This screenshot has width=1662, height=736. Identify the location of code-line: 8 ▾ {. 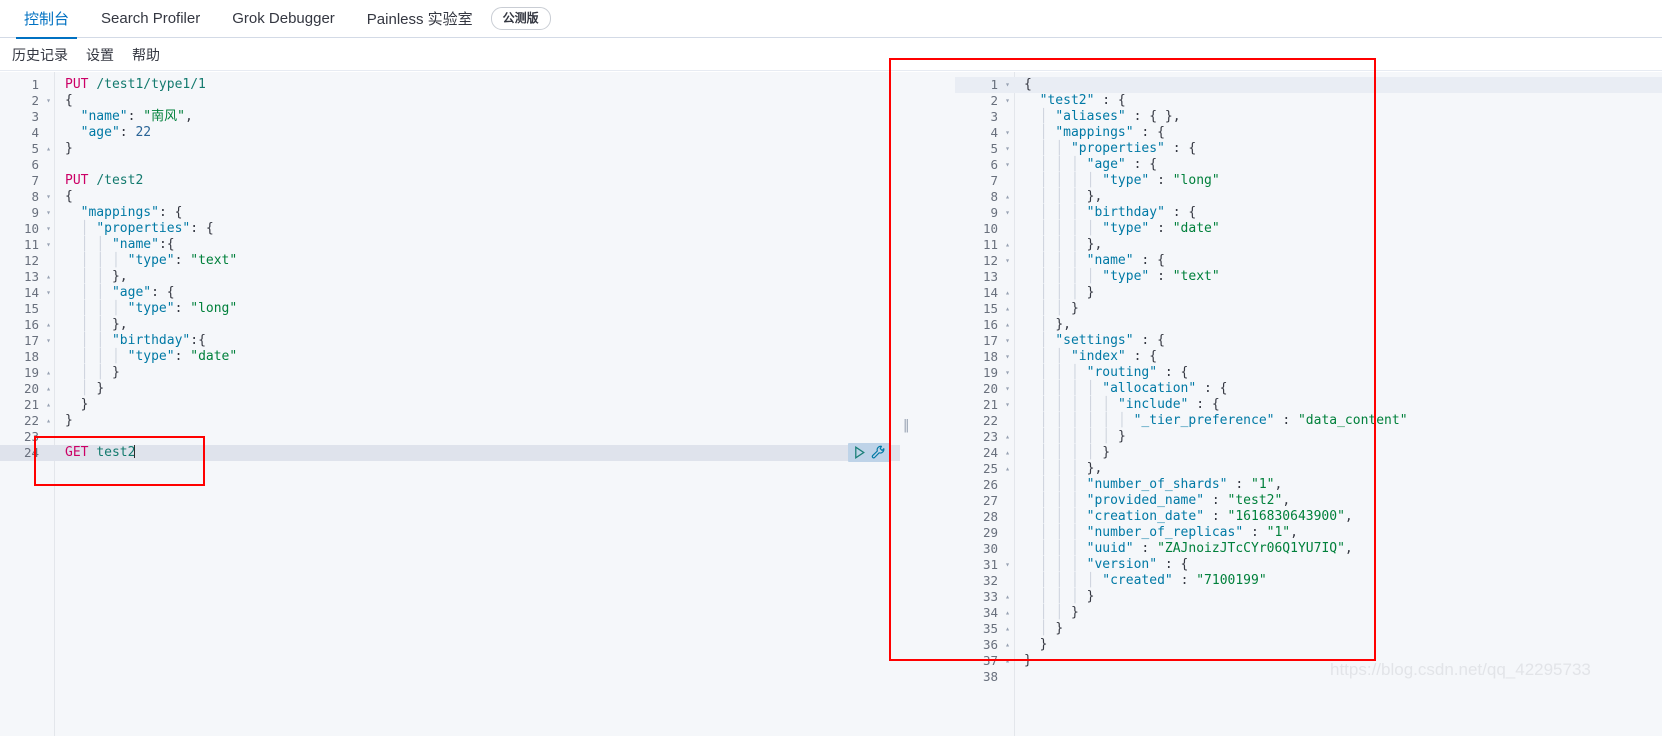
(450, 197).